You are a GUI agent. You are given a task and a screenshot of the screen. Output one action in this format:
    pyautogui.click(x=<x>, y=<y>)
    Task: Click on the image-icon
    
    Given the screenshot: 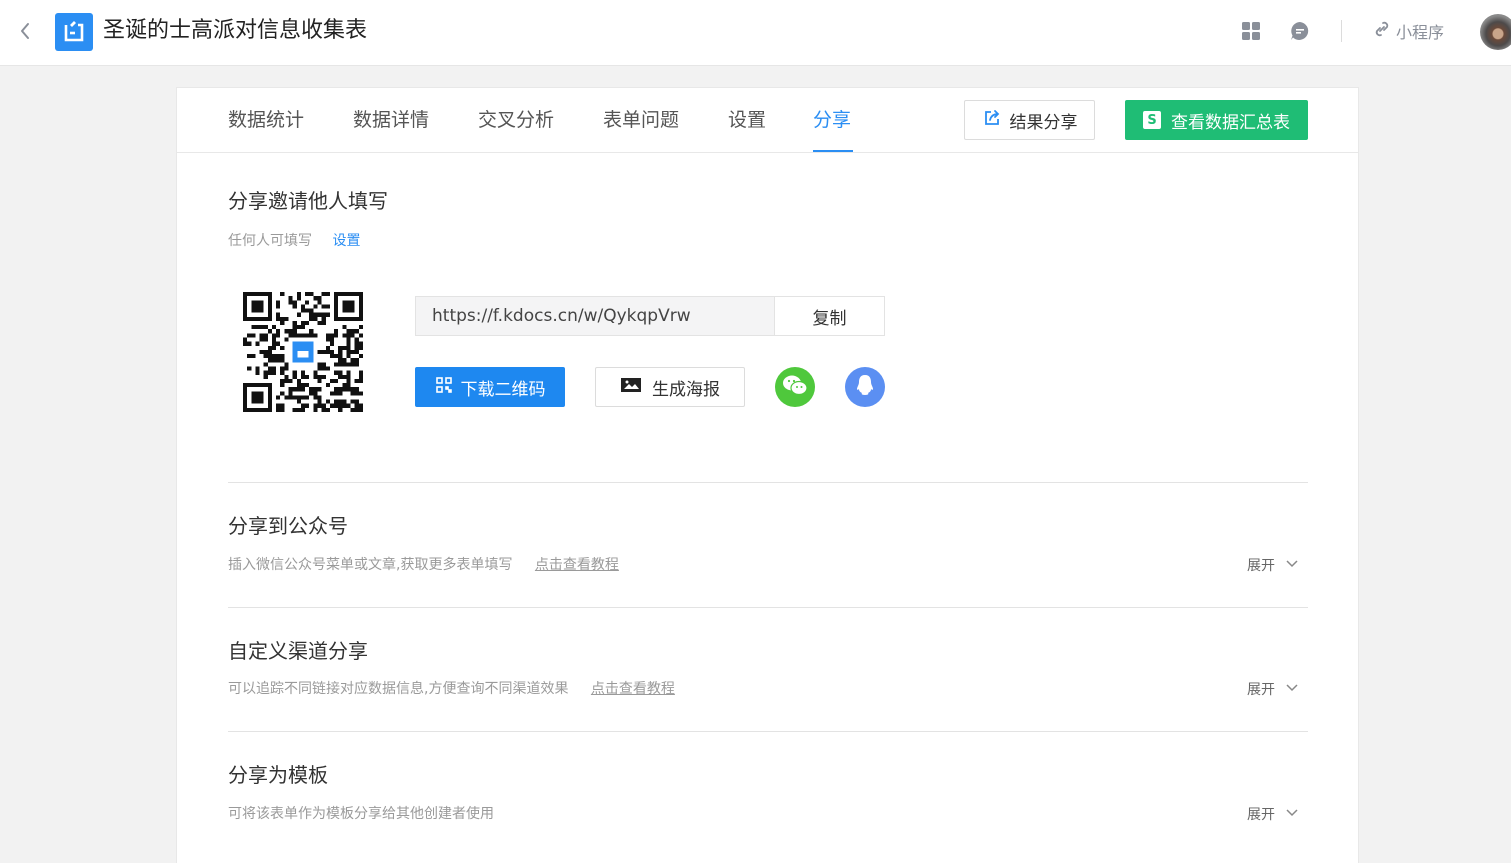 What is the action you would take?
    pyautogui.click(x=631, y=387)
    